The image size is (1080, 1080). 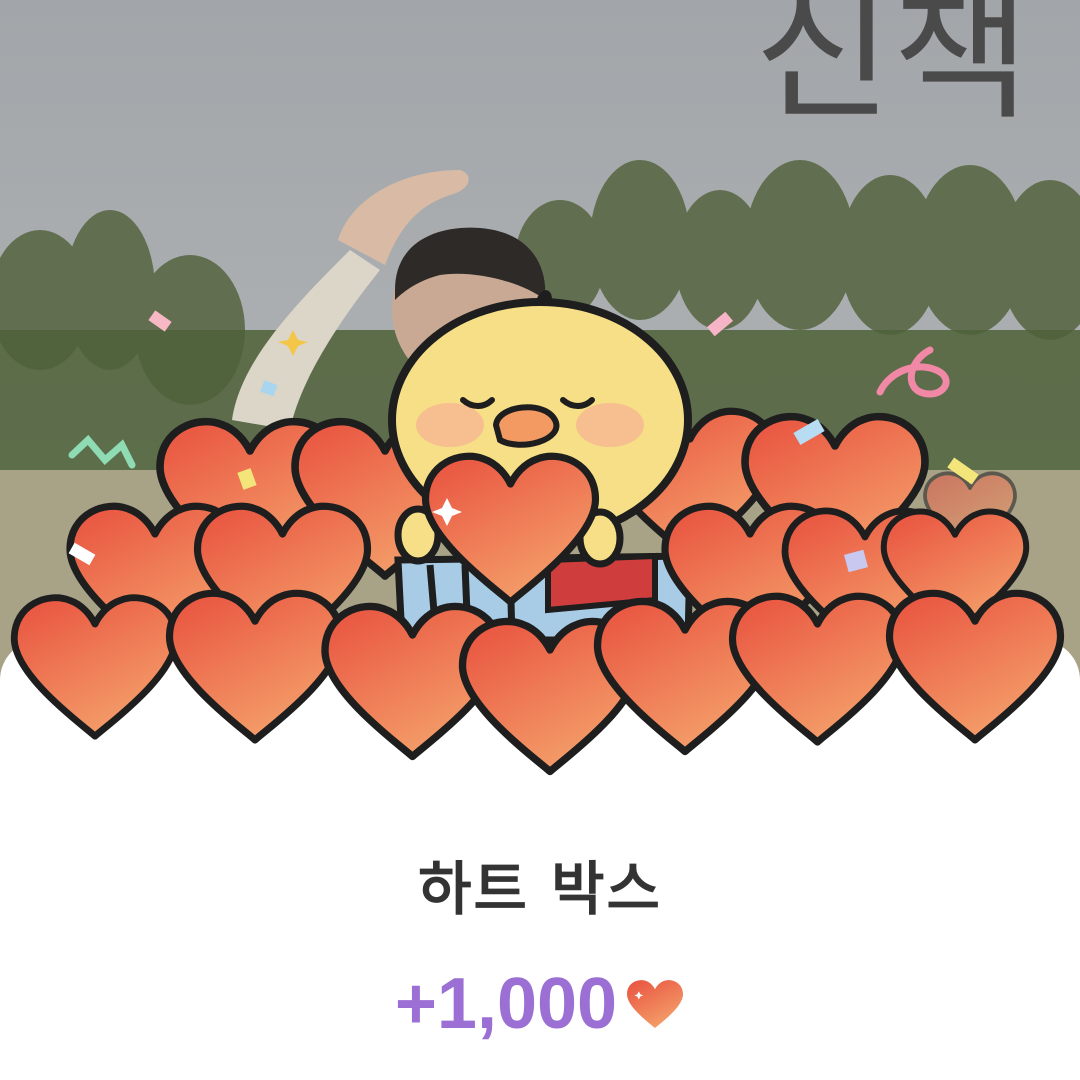 I want to click on reward-title: 하트 박스, so click(x=540, y=889).